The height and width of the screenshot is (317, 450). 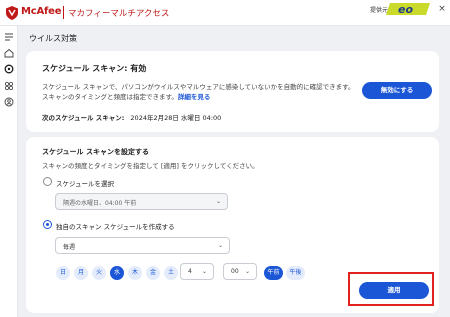 I want to click on schedule-preset-value: 隔週の水曜日、04:00 午前, so click(x=100, y=203).